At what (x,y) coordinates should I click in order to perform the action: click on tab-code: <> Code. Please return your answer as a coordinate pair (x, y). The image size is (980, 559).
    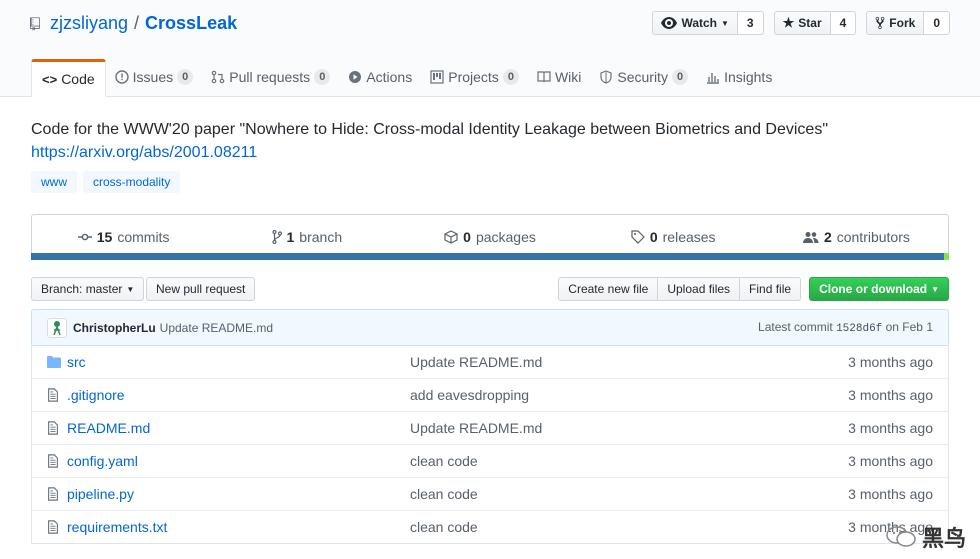
    Looking at the image, I should click on (68, 78).